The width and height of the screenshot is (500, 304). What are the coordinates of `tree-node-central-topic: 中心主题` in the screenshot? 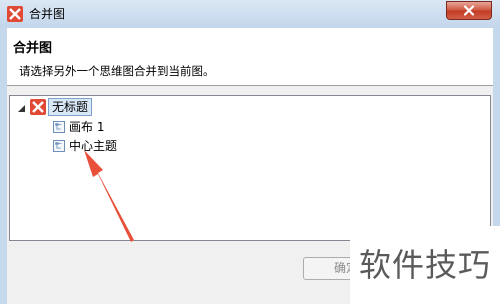 It's located at (93, 146).